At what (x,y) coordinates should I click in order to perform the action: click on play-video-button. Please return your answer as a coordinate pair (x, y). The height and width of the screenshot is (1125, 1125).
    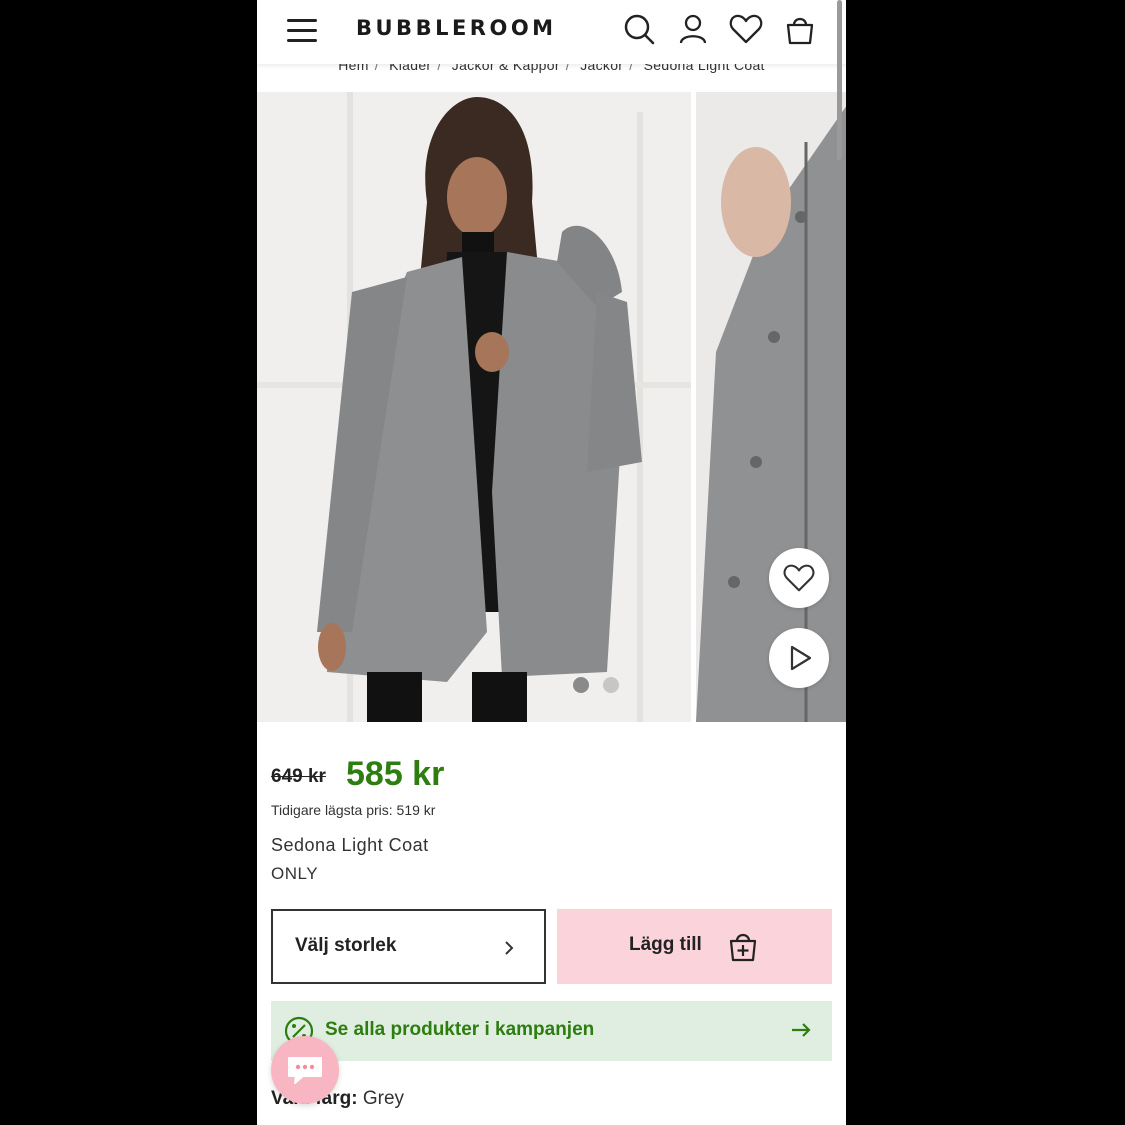
    Looking at the image, I should click on (799, 658).